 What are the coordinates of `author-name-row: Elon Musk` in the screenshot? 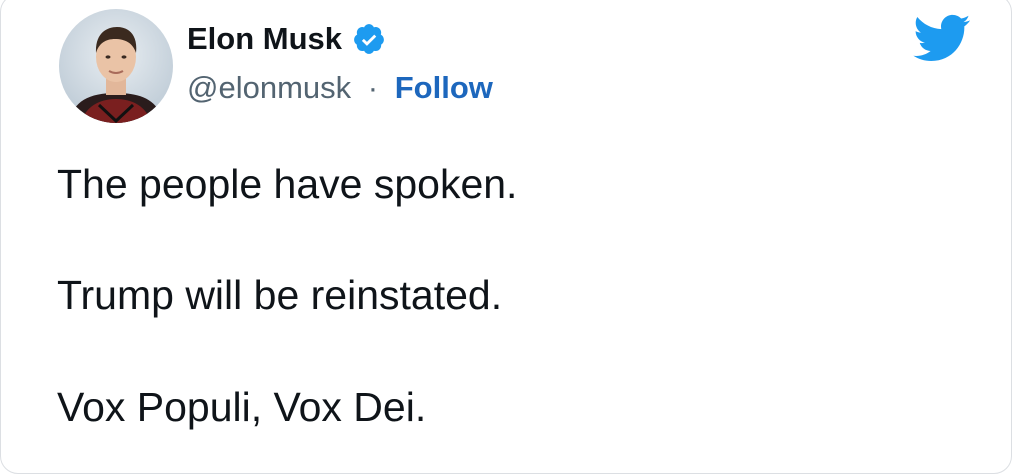 It's located at (286, 39).